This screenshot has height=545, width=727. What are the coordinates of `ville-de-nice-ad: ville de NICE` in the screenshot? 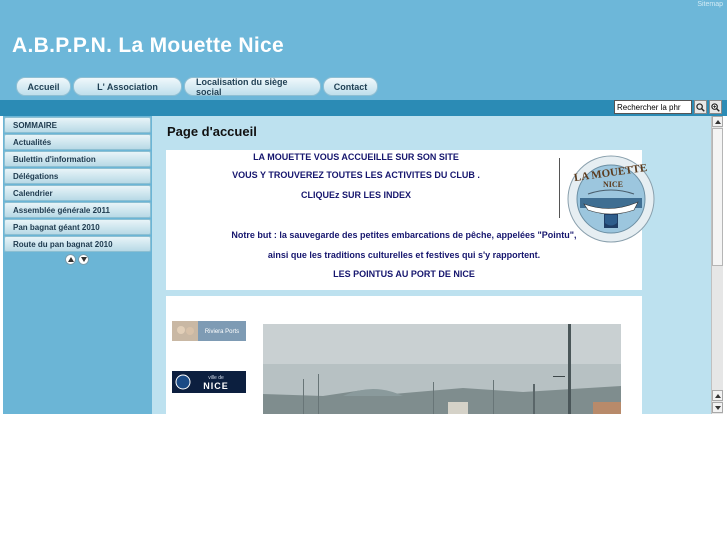 It's located at (209, 382).